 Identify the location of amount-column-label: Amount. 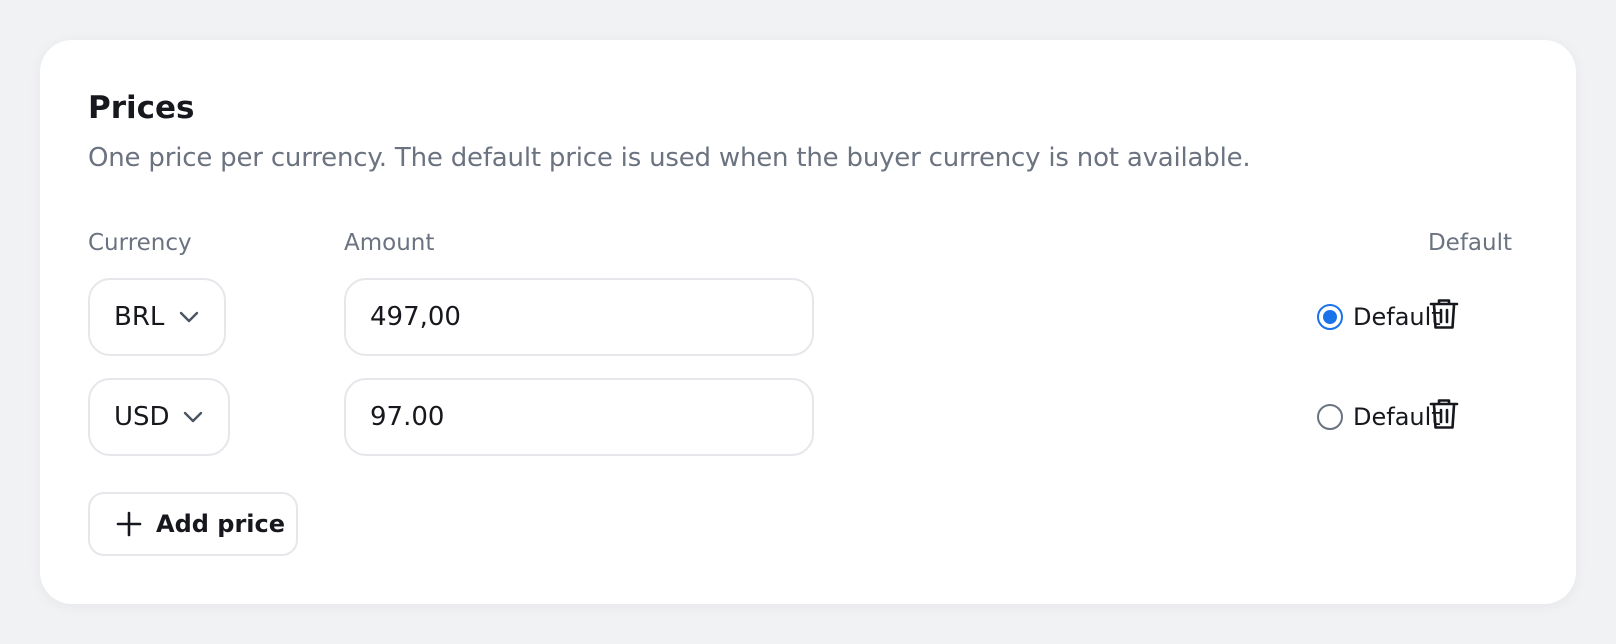
(389, 243).